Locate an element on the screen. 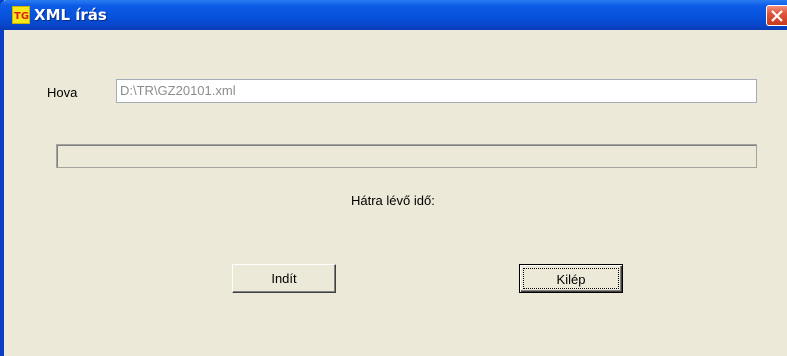 The image size is (787, 356). destination-label: Hova is located at coordinates (62, 92).